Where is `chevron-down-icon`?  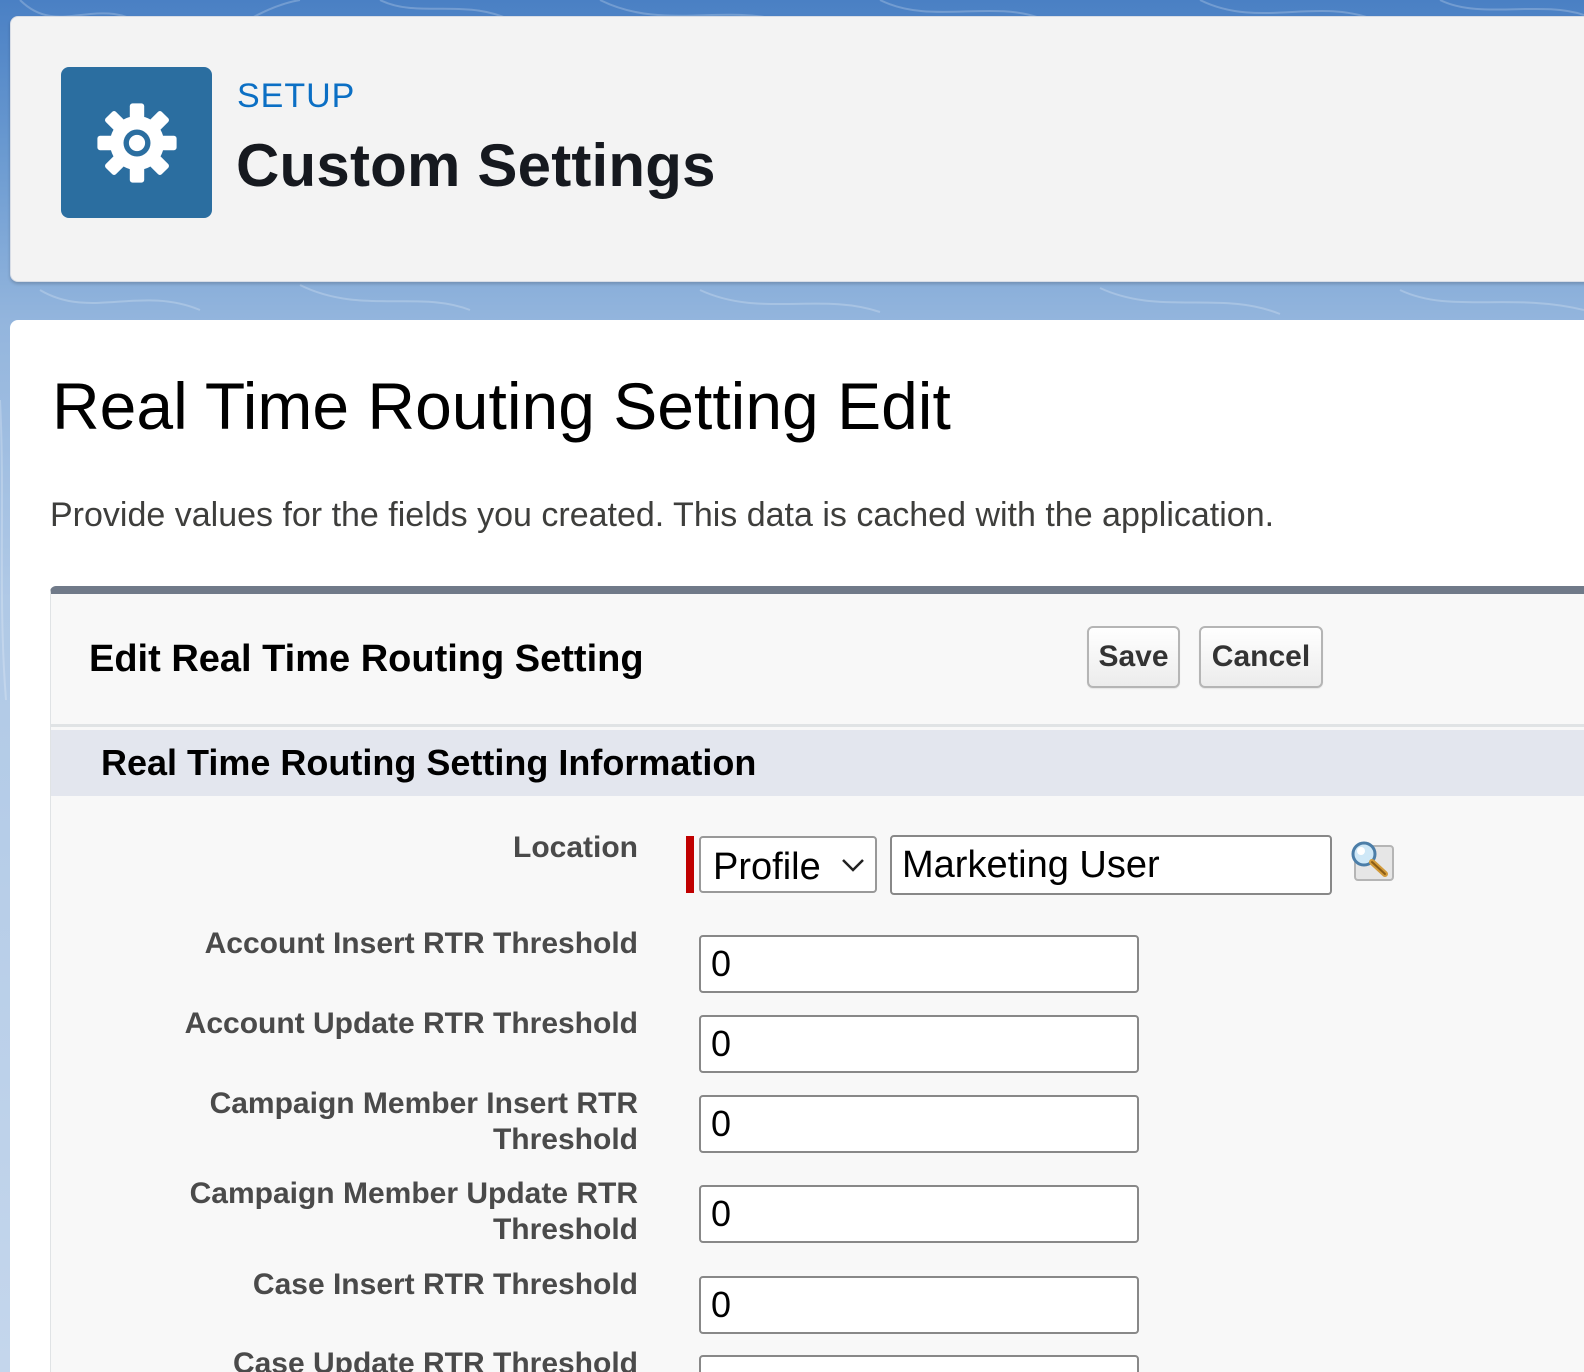
chevron-down-icon is located at coordinates (853, 865).